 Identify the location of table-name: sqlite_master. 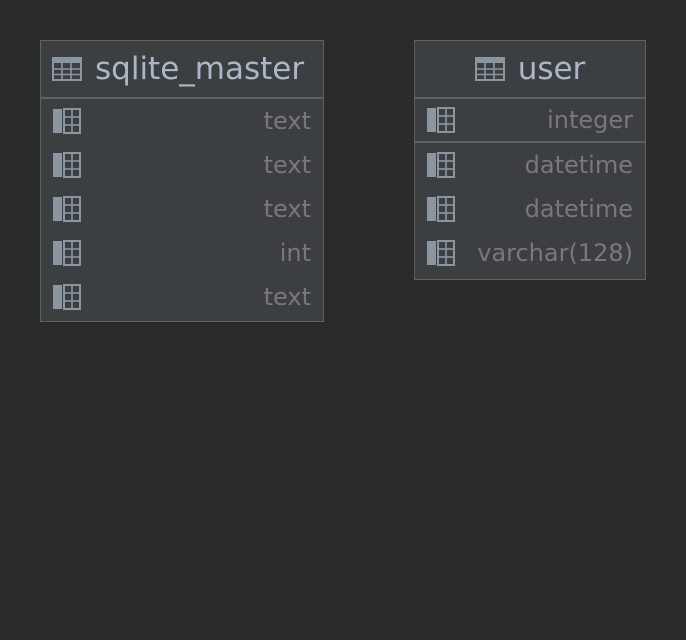
(200, 69).